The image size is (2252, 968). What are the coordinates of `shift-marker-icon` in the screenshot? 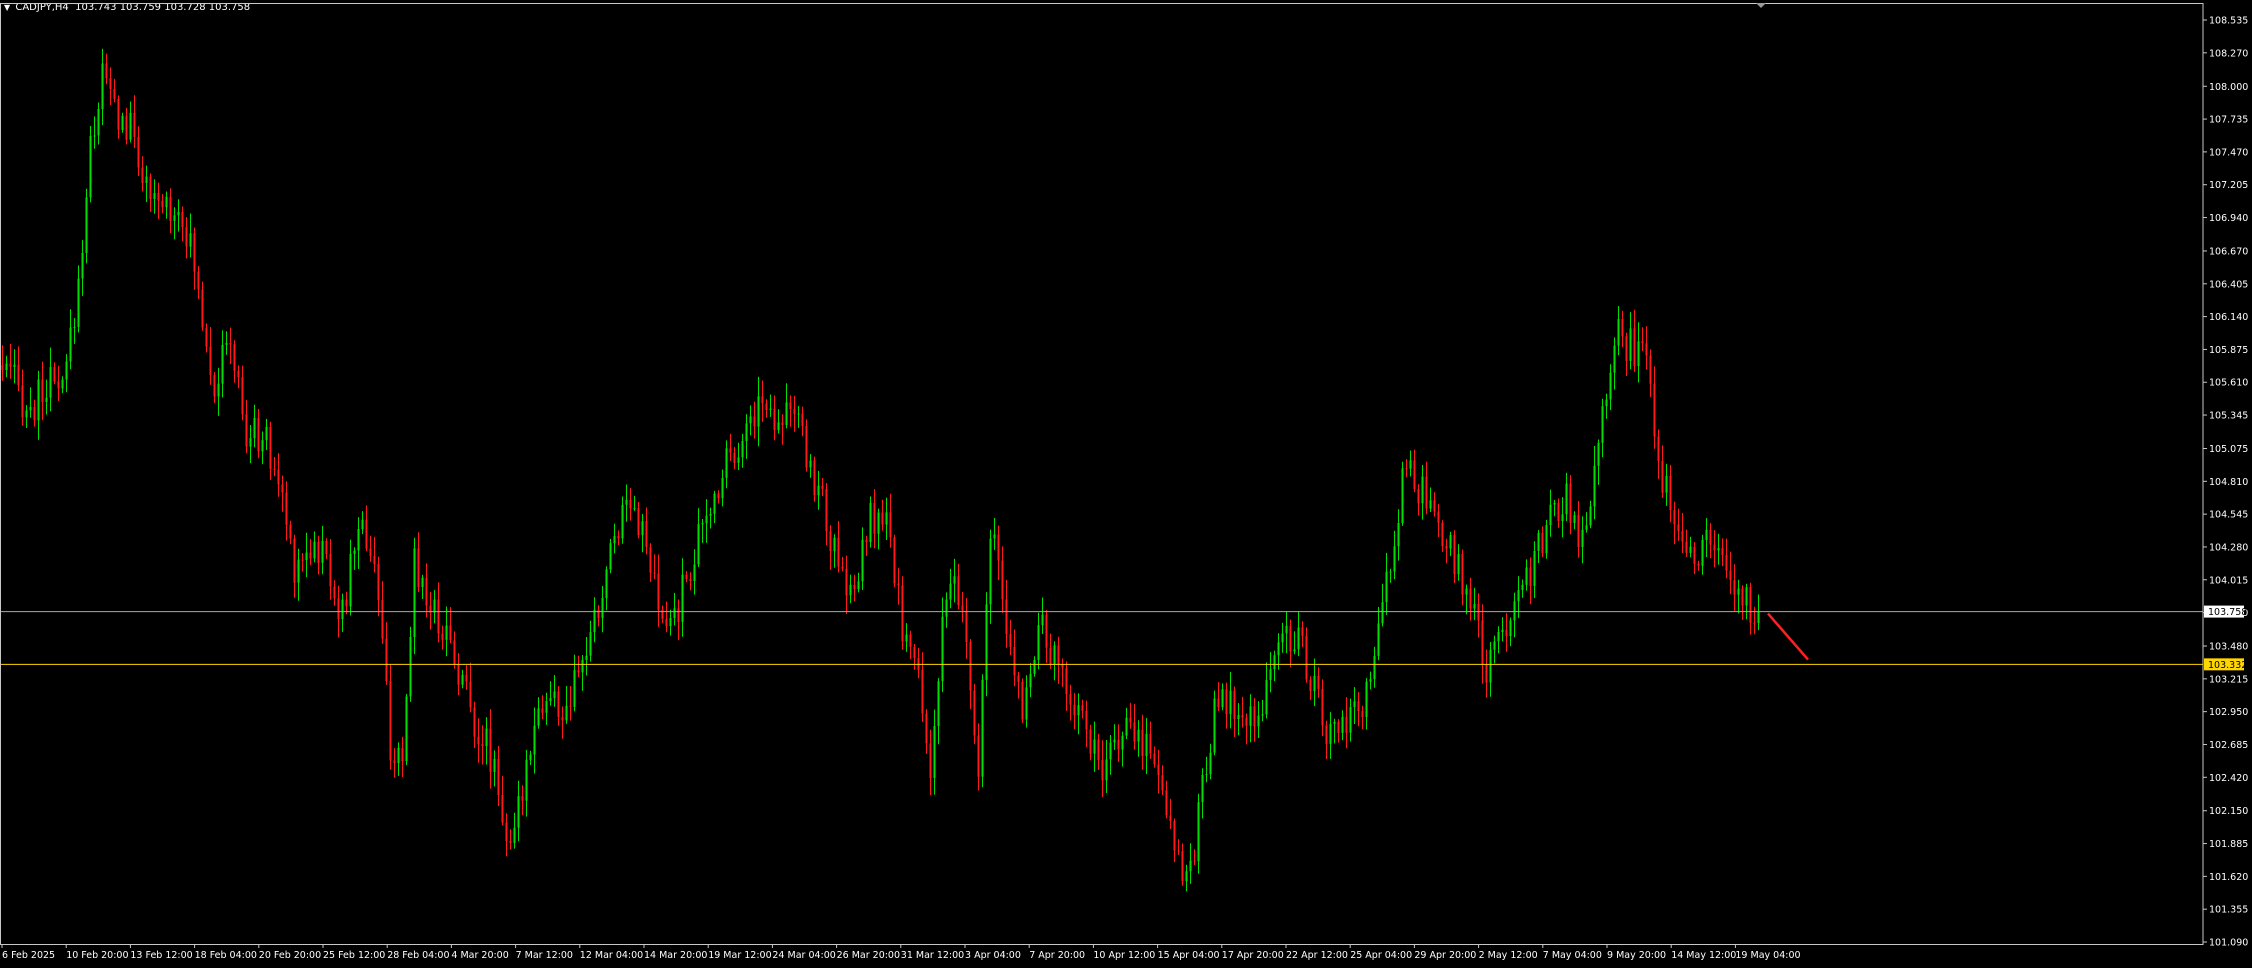 It's located at (1761, 5).